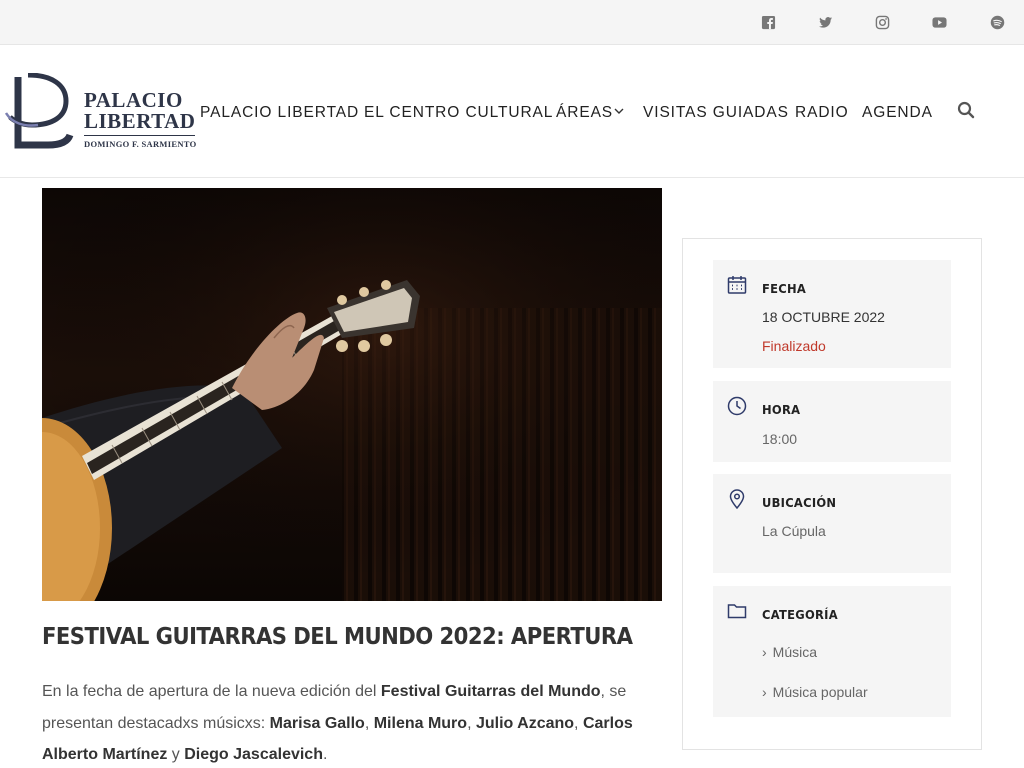  I want to click on artist-name: Diego Jascalevich, so click(253, 754).